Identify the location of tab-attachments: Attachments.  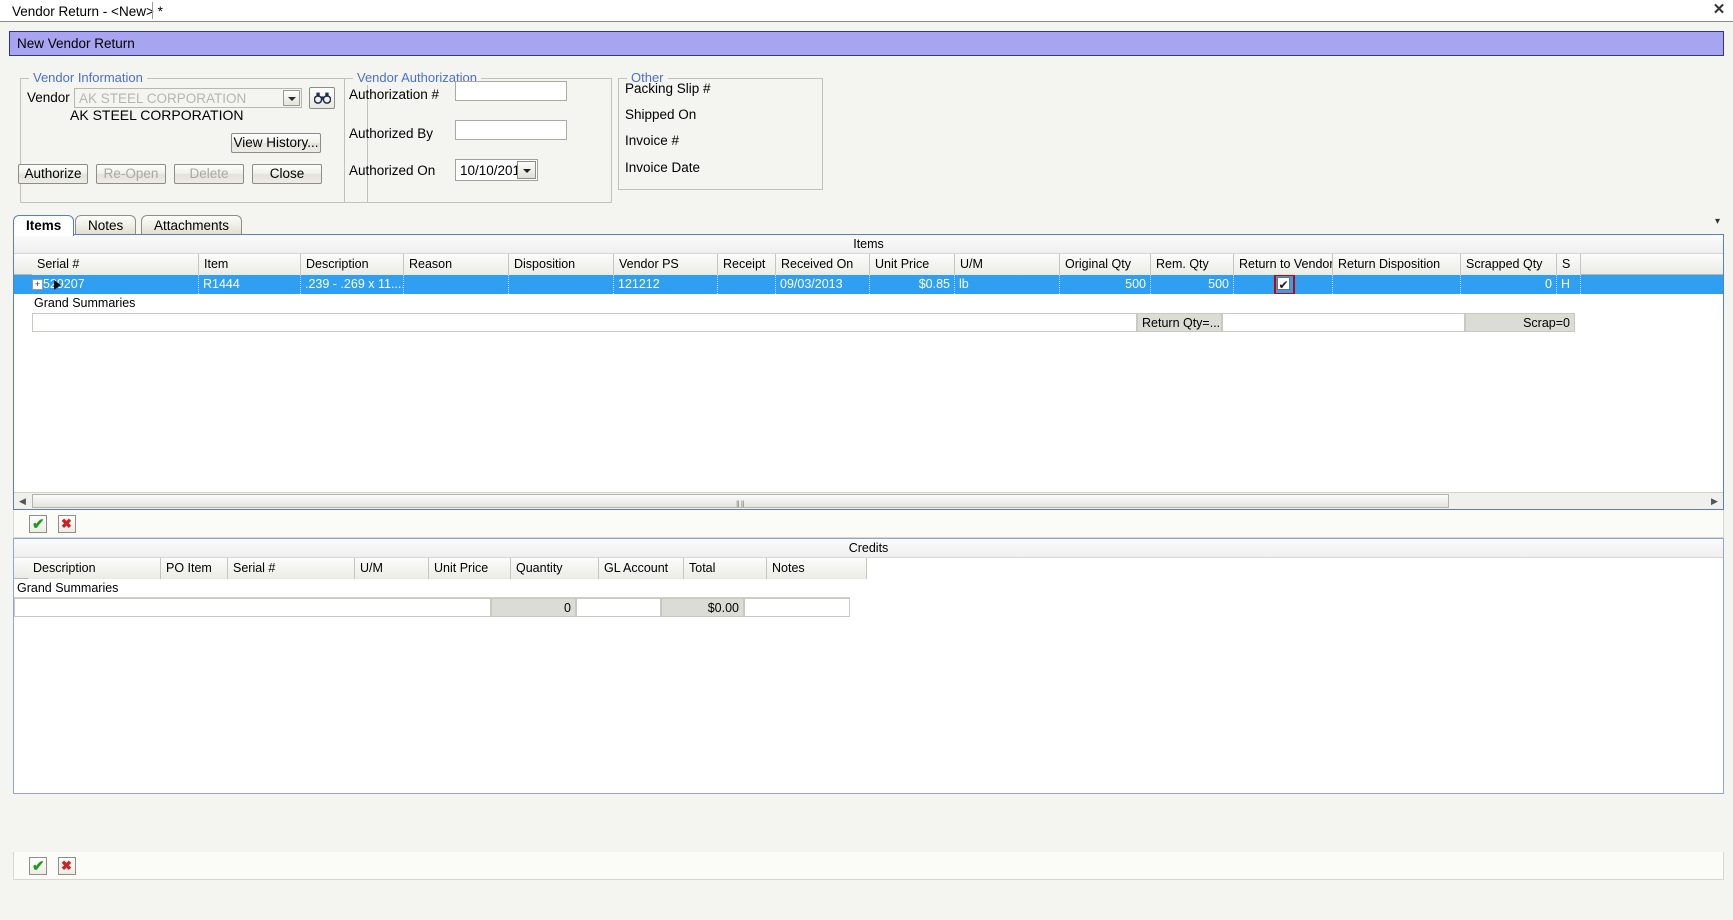
(192, 225).